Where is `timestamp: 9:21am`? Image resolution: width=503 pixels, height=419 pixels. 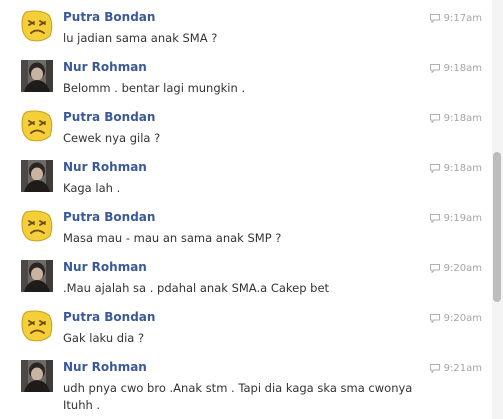 timestamp: 9:21am is located at coordinates (455, 368).